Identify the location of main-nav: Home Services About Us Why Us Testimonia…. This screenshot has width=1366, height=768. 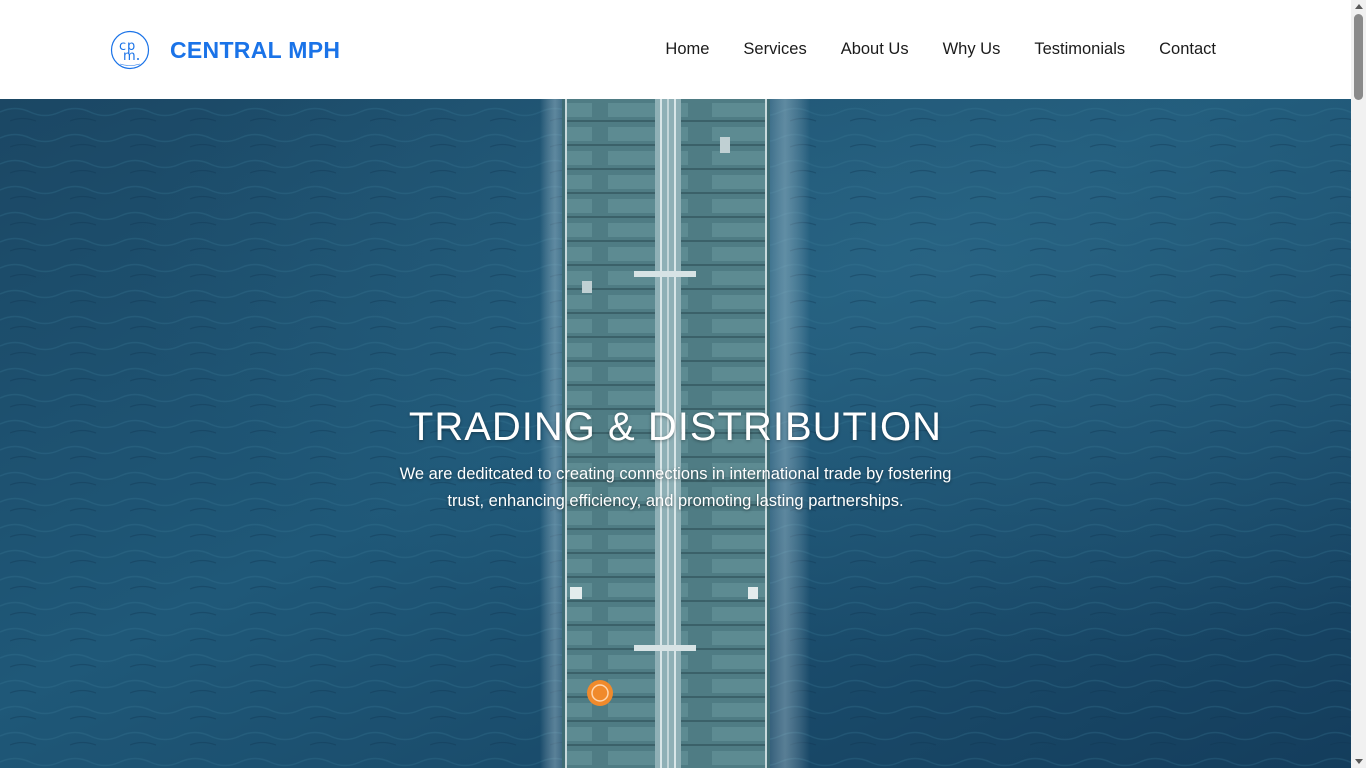
(940, 49).